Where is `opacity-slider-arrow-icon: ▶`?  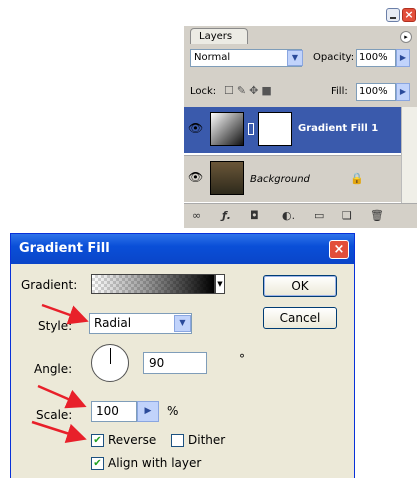 opacity-slider-arrow-icon: ▶ is located at coordinates (403, 58).